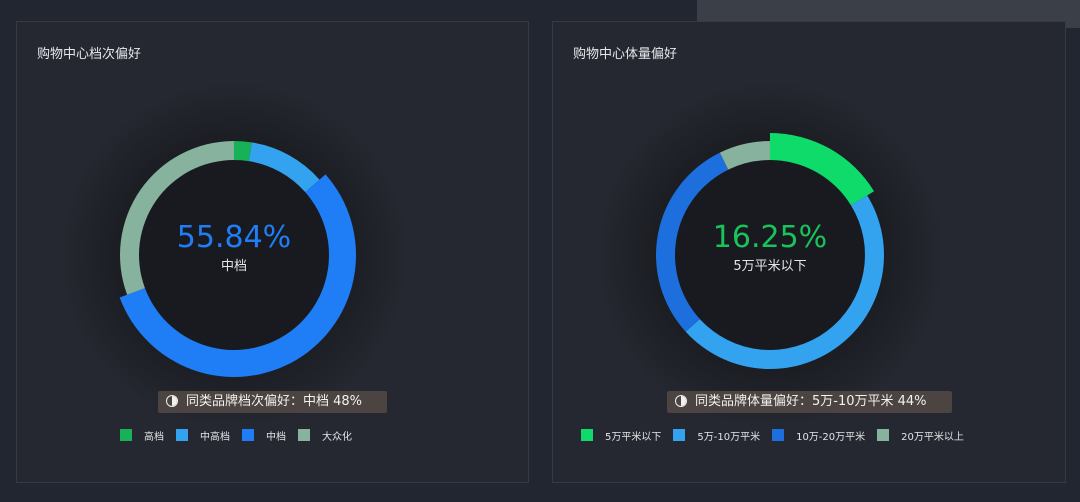 The image size is (1080, 502). I want to click on center-percentage: 16.25%, so click(770, 237).